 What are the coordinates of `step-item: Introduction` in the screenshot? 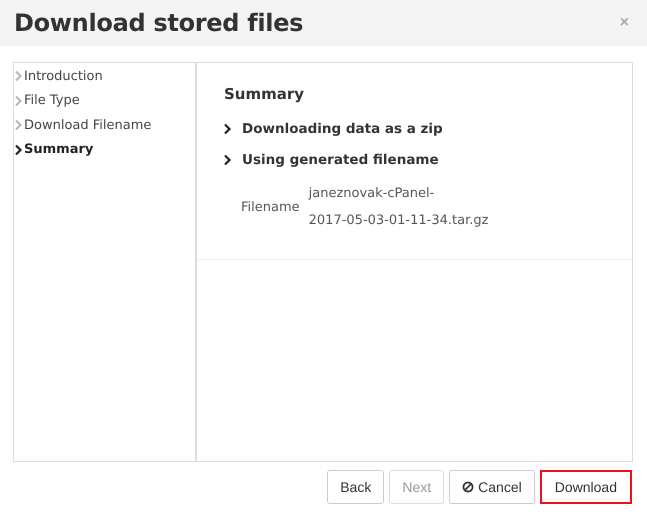 It's located at (104, 76).